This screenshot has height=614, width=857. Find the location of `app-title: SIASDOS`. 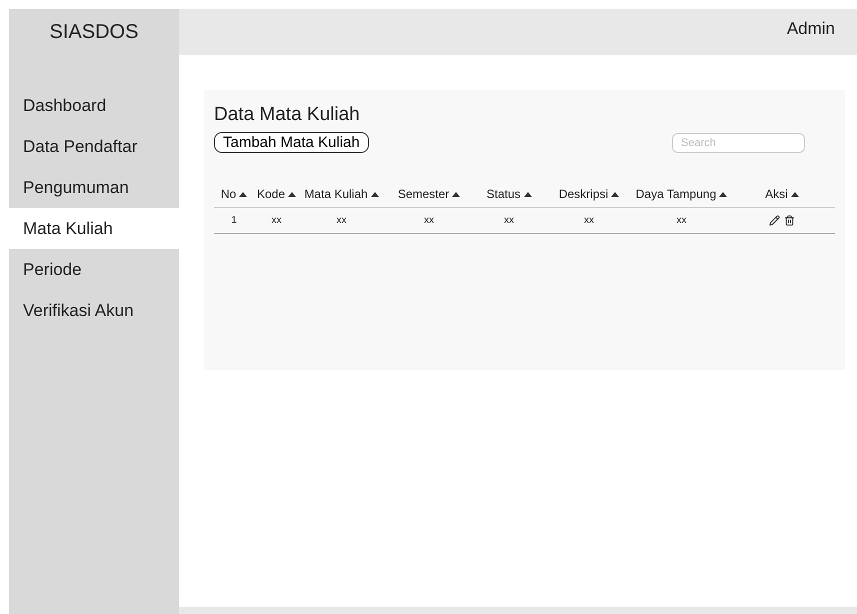

app-title: SIASDOS is located at coordinates (94, 32).